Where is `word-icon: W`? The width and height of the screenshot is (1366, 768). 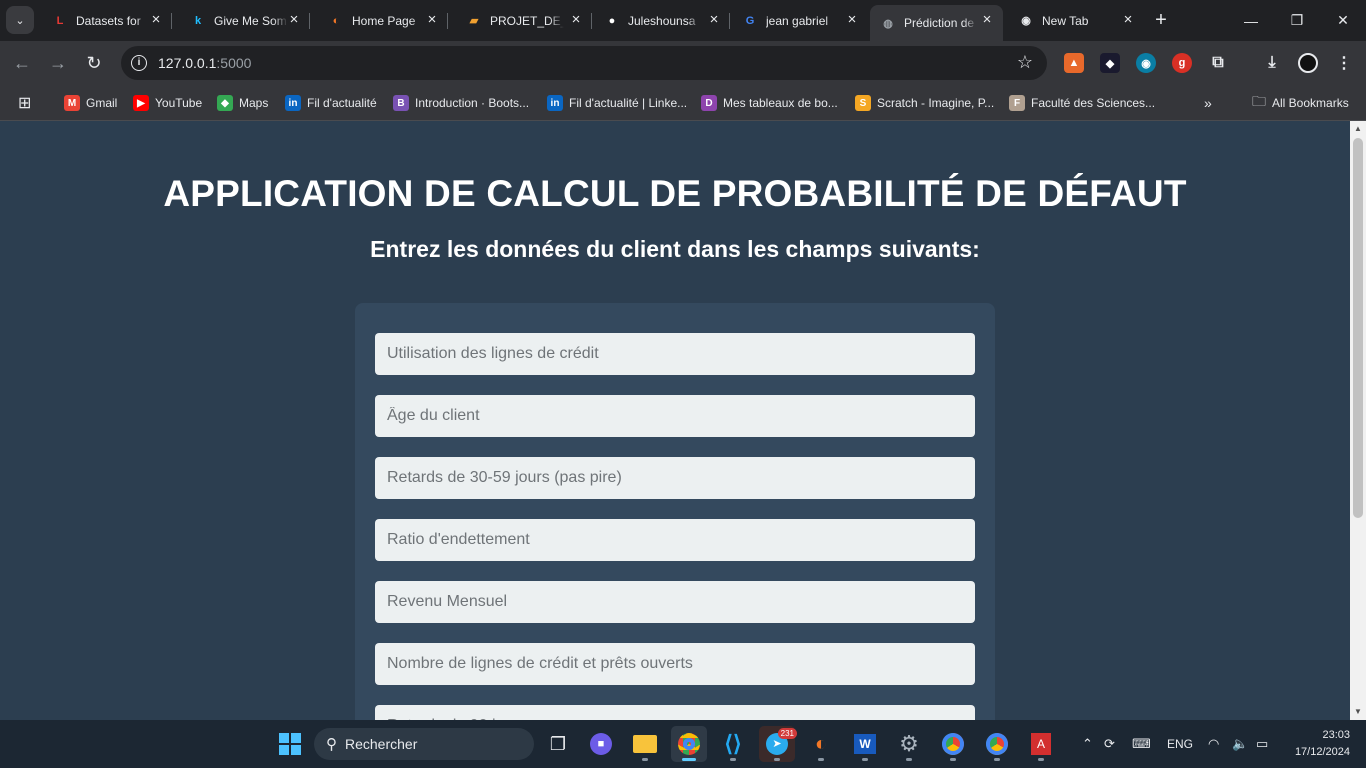 word-icon: W is located at coordinates (865, 744).